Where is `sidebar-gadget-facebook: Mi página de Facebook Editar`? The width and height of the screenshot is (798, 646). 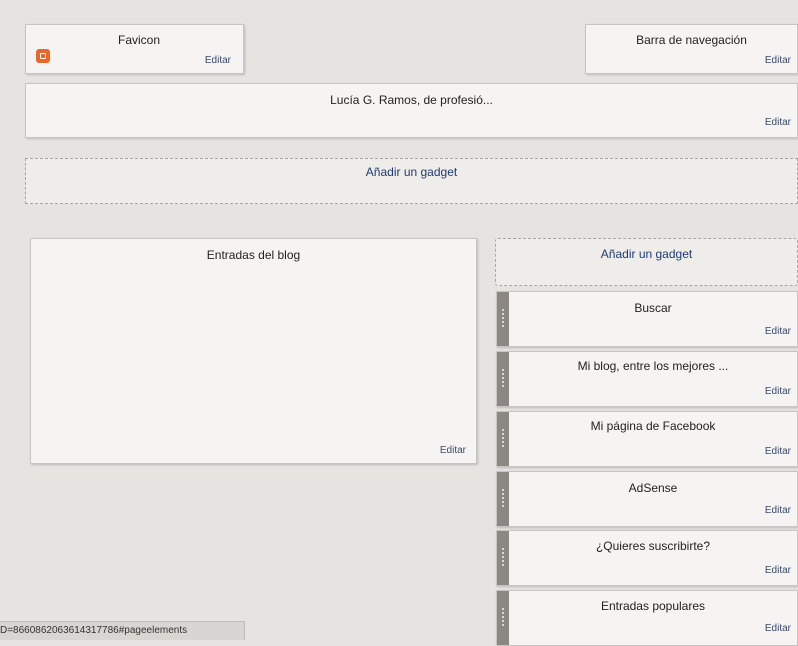 sidebar-gadget-facebook: Mi página de Facebook Editar is located at coordinates (647, 439).